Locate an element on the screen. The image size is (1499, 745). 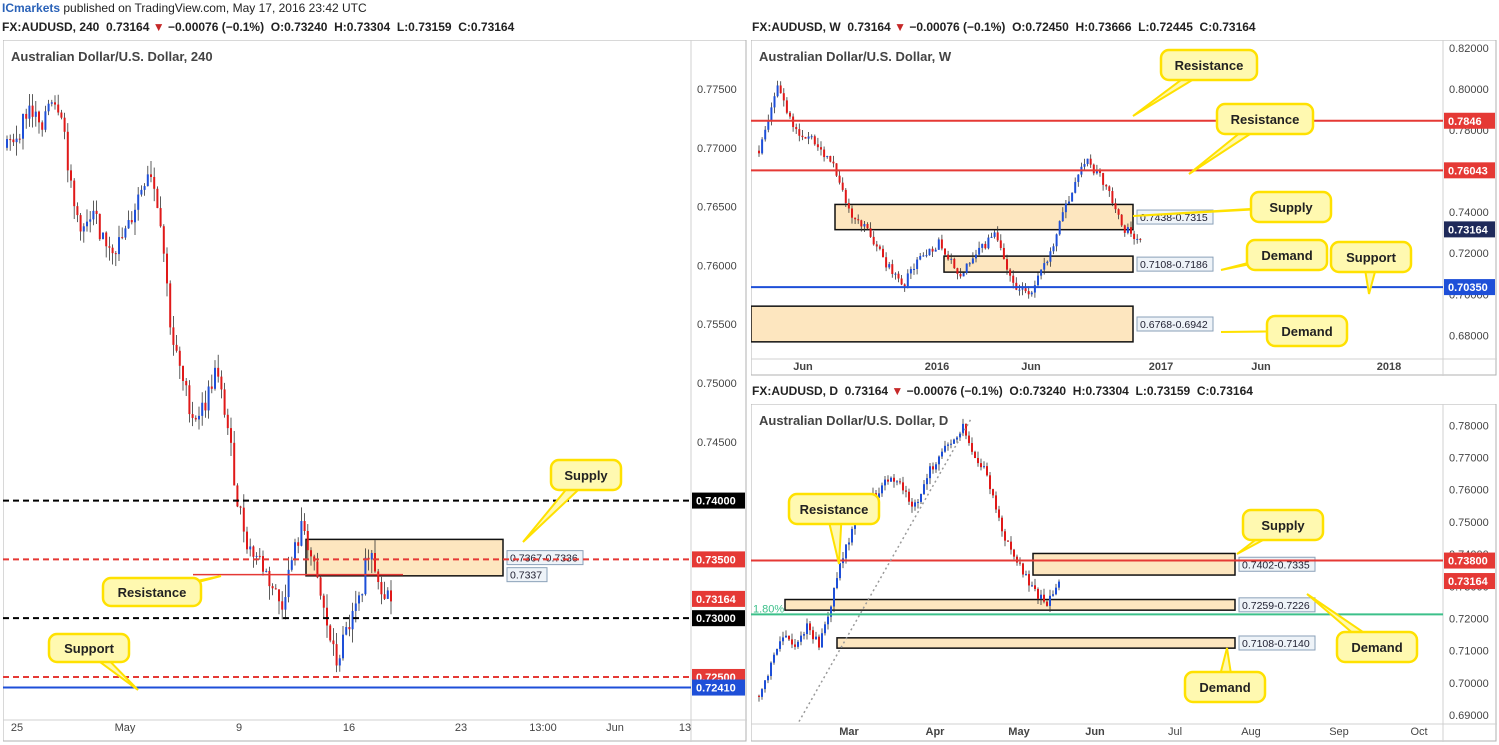
price-level-tag-label: 0.73500 is located at coordinates (716, 560).